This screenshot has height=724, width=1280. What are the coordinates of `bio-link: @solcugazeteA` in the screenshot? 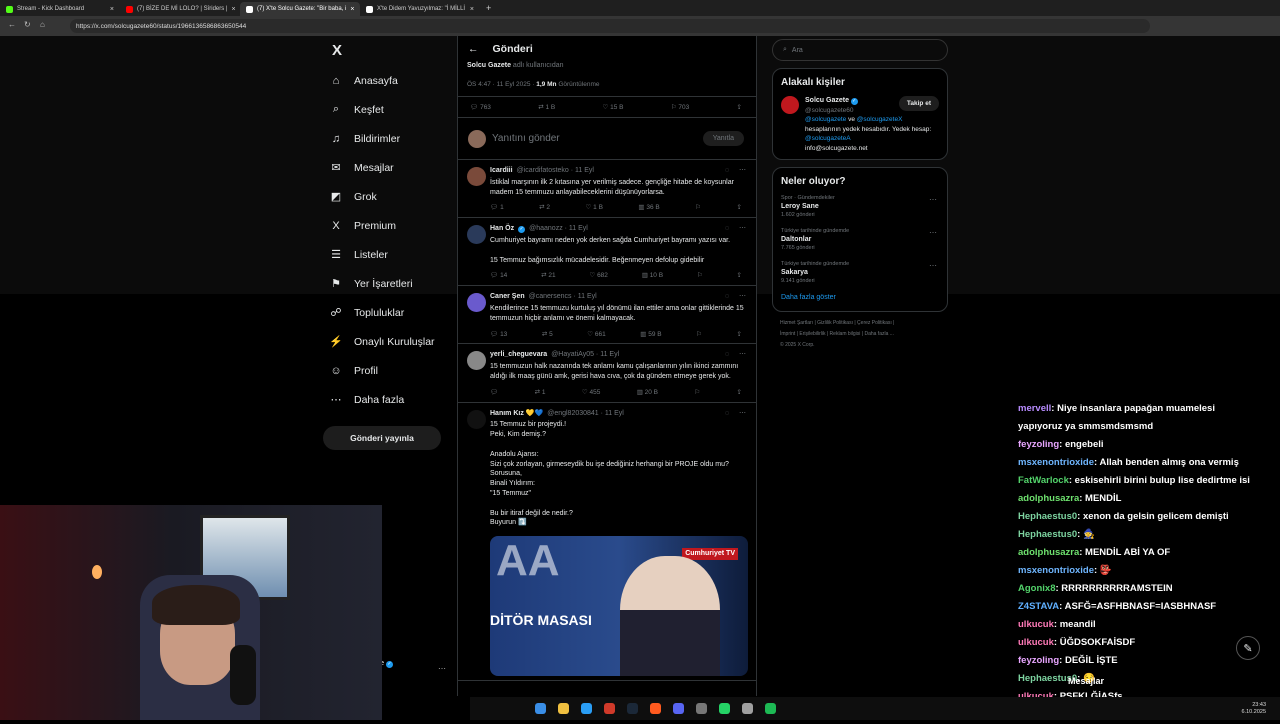 It's located at (828, 138).